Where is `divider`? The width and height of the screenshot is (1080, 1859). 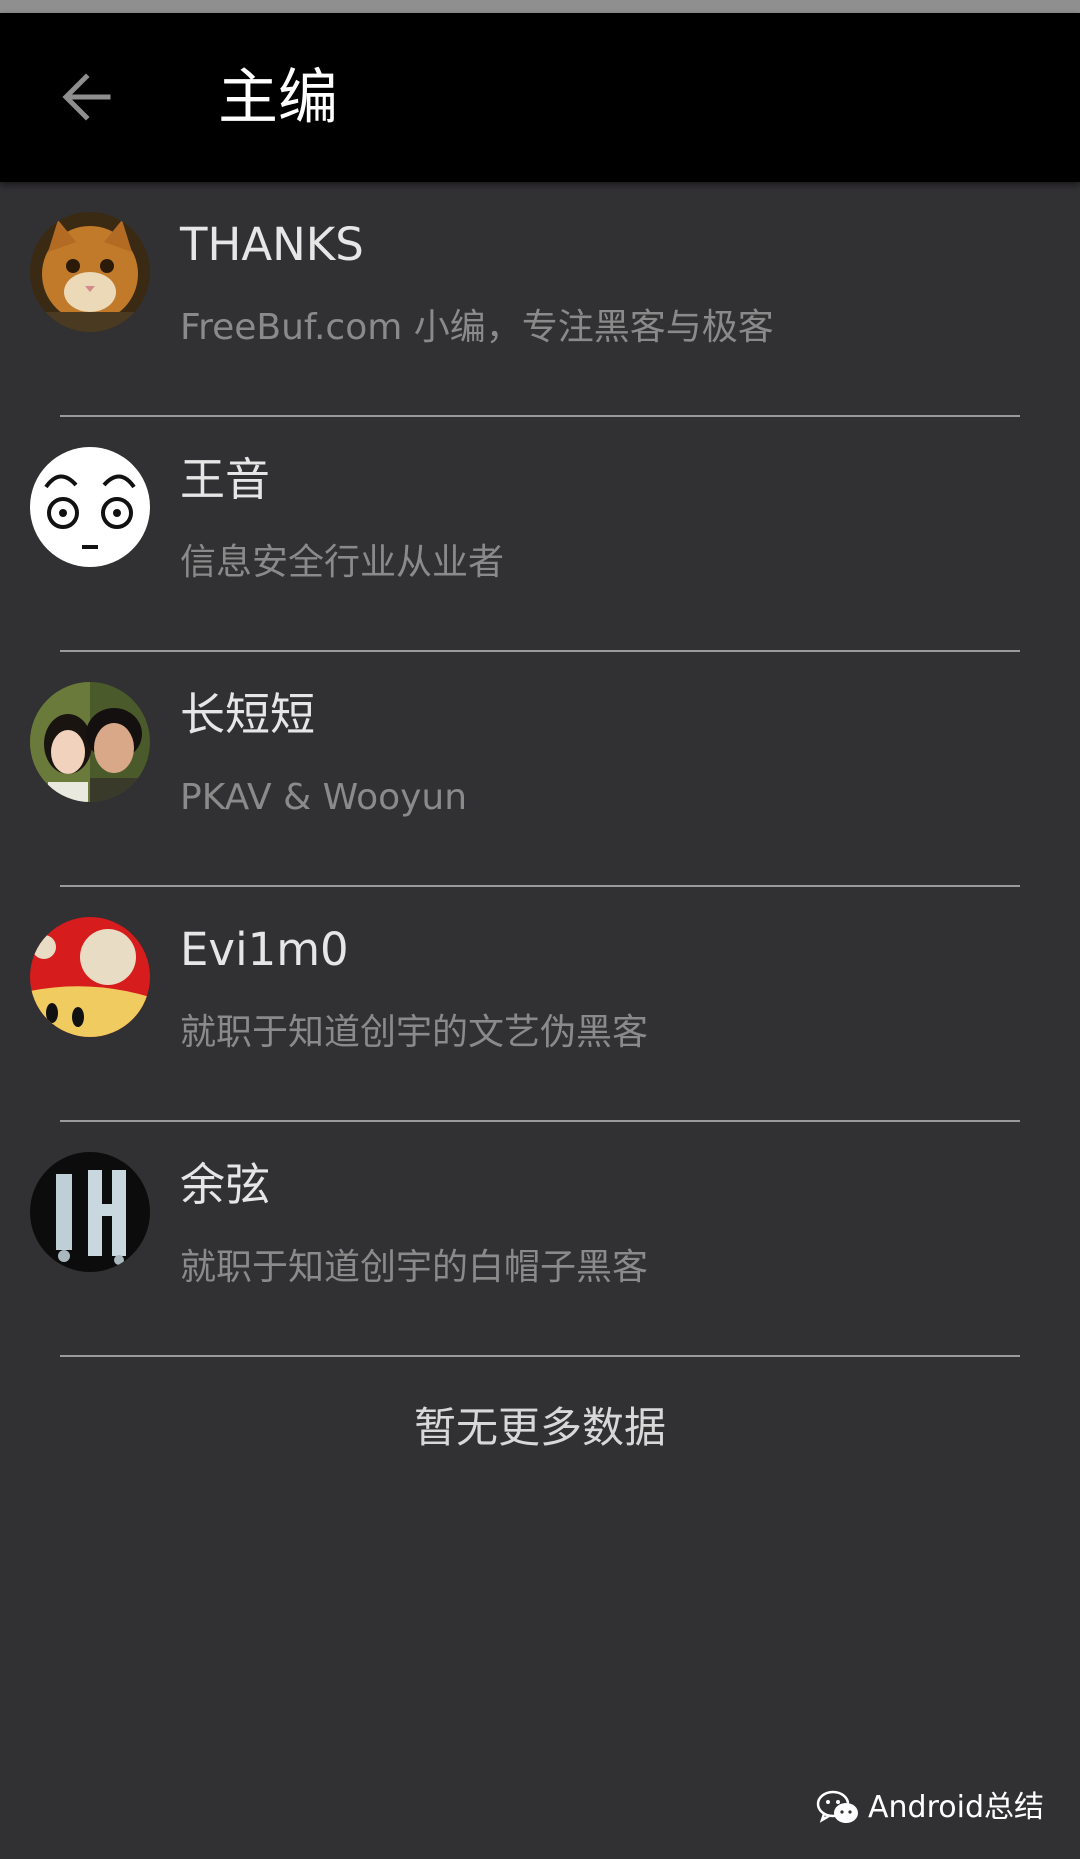
divider is located at coordinates (540, 1356).